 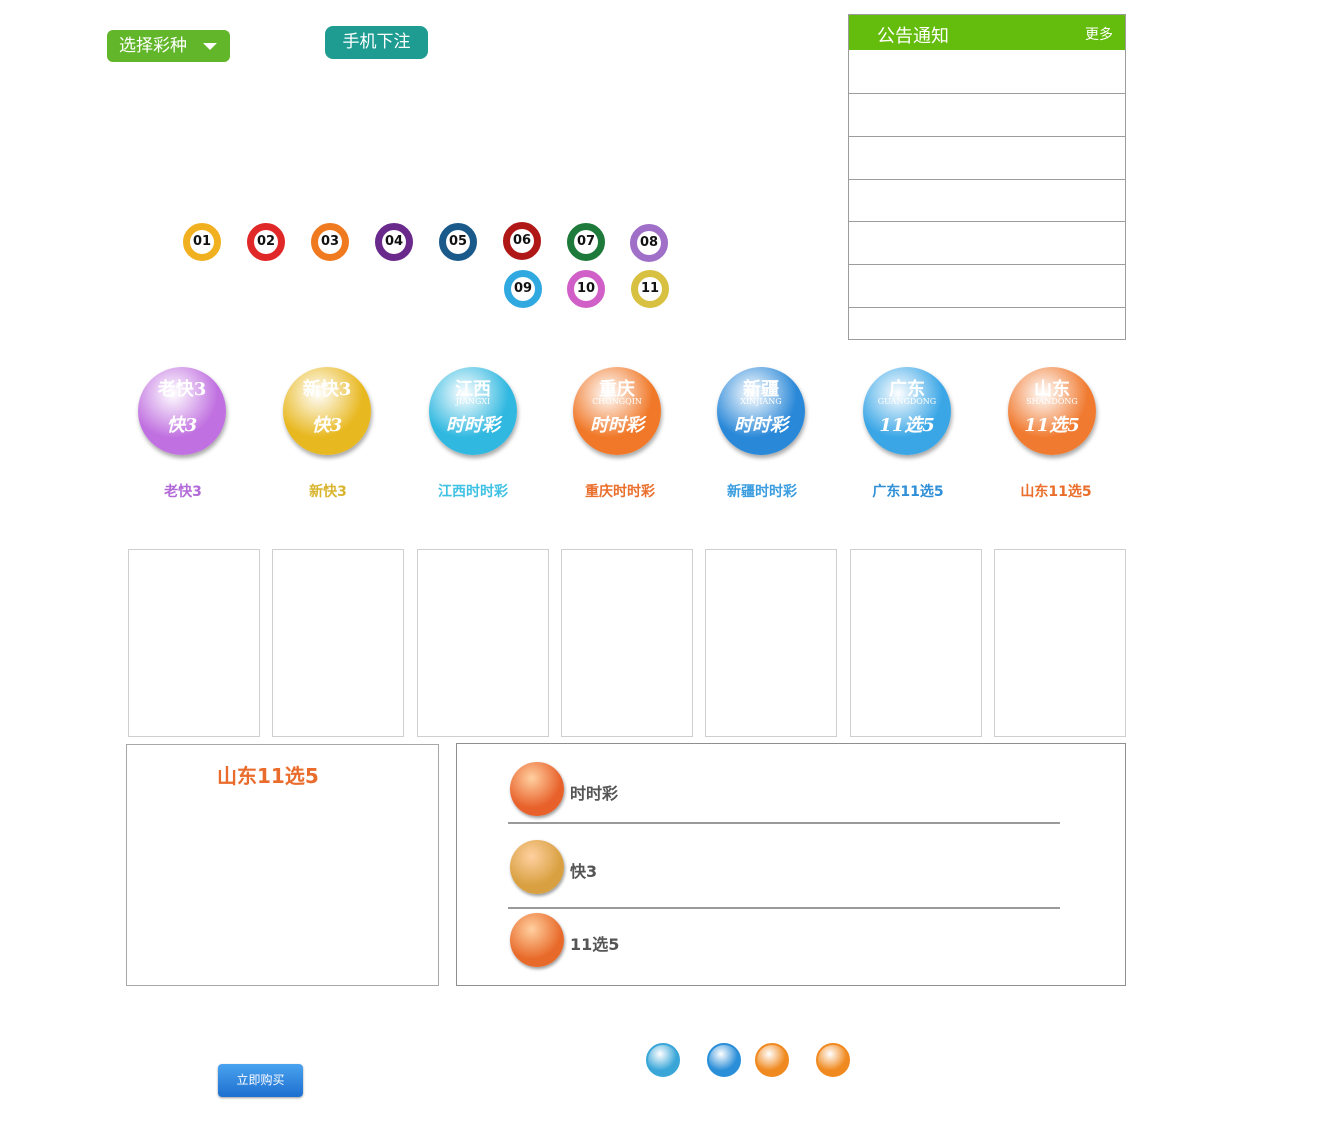 I want to click on number-ball-label: 06, so click(x=522, y=241).